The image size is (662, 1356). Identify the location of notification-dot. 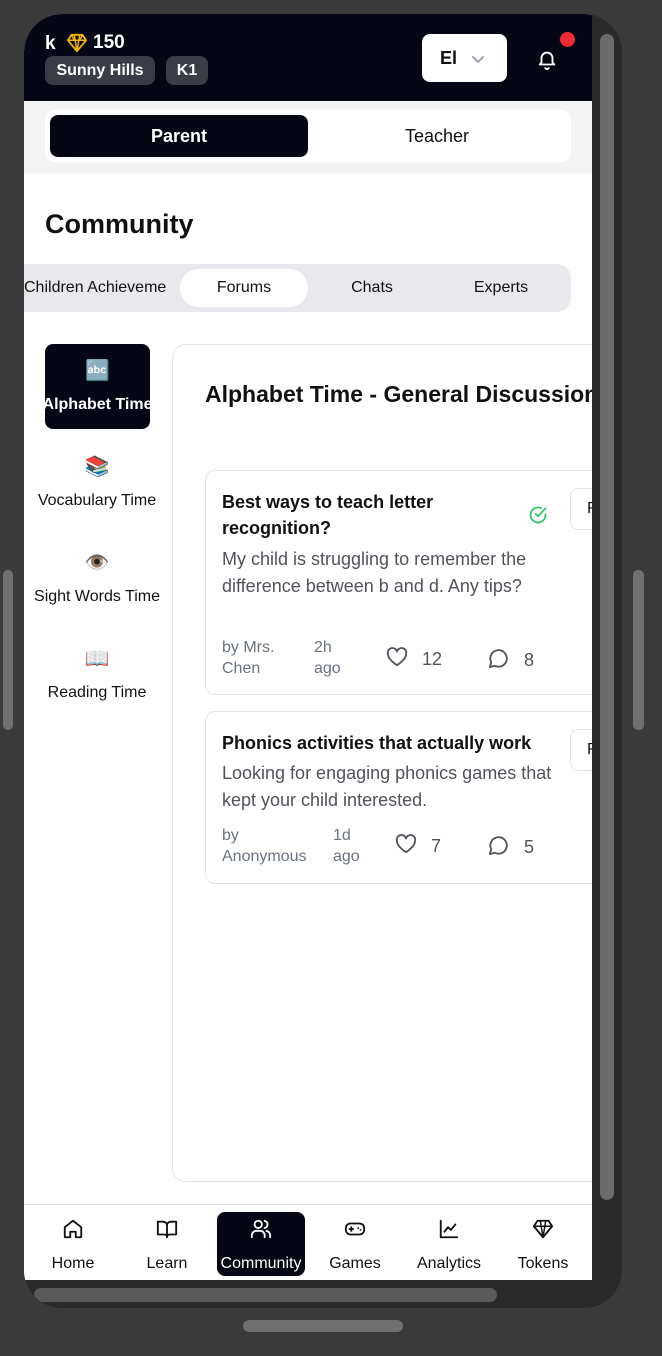
(567, 39).